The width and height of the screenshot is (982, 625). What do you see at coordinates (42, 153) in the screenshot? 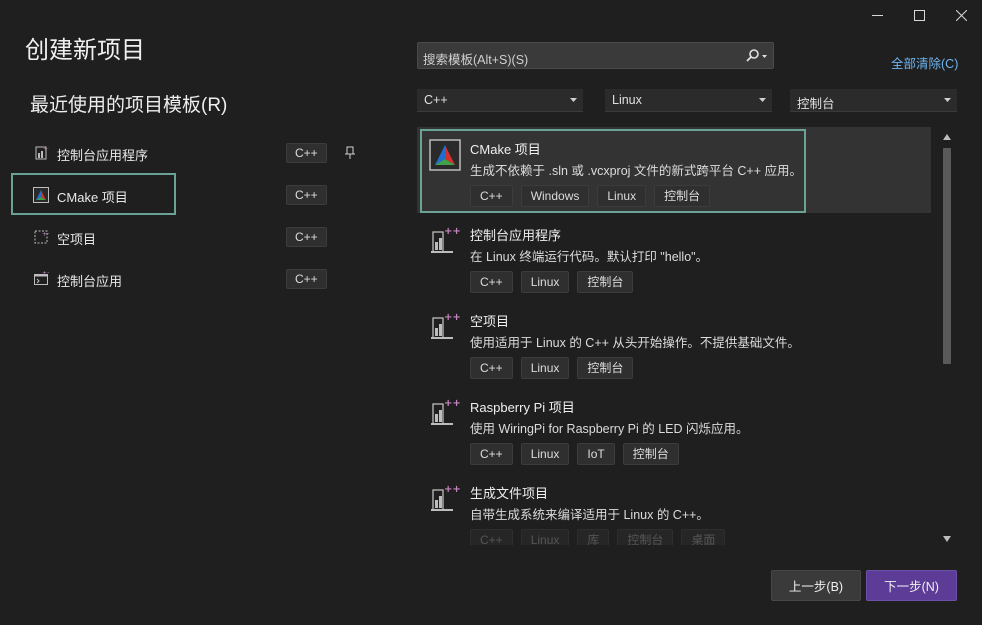
I see `console-app-icon: ++` at bounding box center [42, 153].